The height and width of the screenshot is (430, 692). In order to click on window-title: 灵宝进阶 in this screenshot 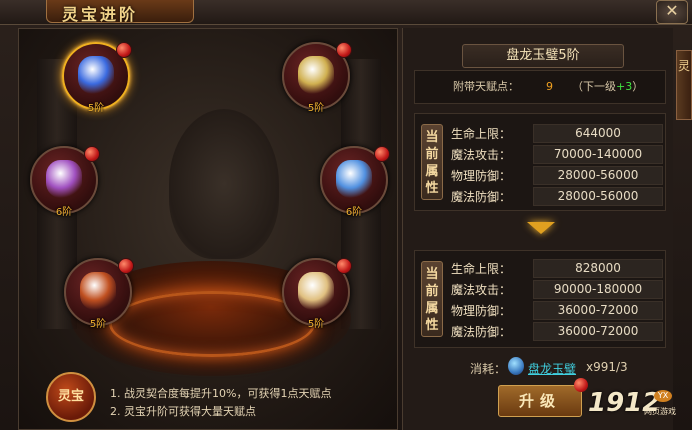, I will do `click(100, 14)`.